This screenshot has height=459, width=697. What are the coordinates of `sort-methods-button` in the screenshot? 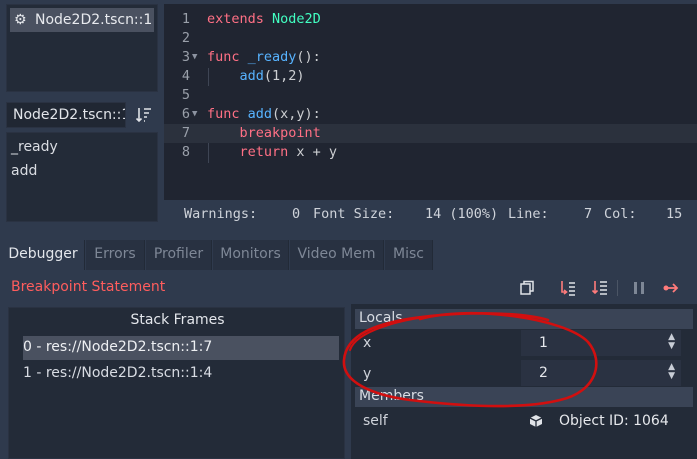 It's located at (144, 115).